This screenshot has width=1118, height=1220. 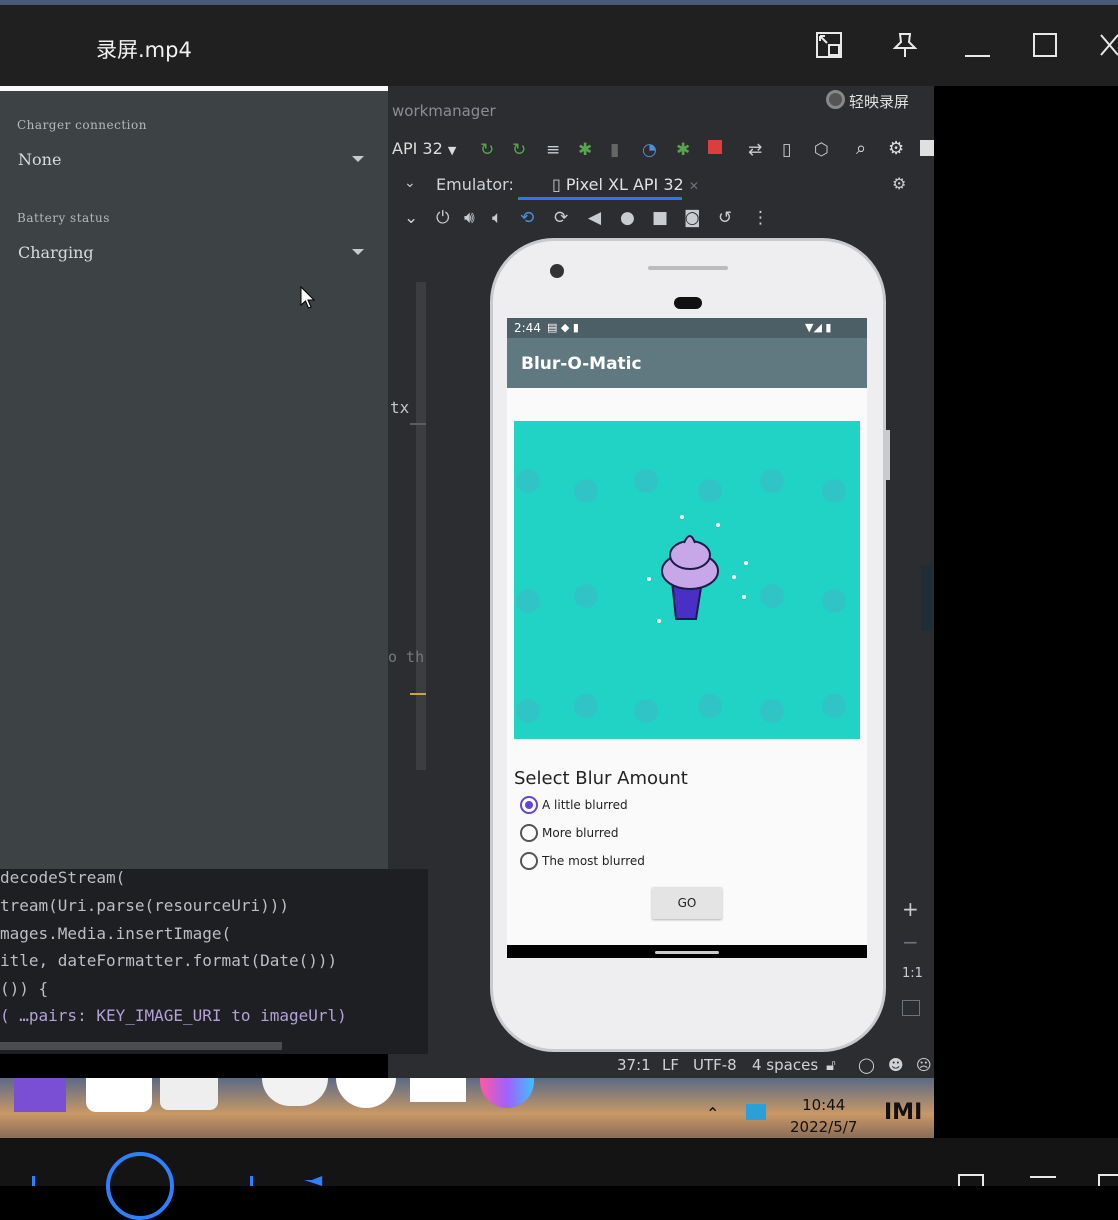 What do you see at coordinates (818, 327) in the screenshot?
I see `signal-battery-icon: ▼◢ ▮` at bounding box center [818, 327].